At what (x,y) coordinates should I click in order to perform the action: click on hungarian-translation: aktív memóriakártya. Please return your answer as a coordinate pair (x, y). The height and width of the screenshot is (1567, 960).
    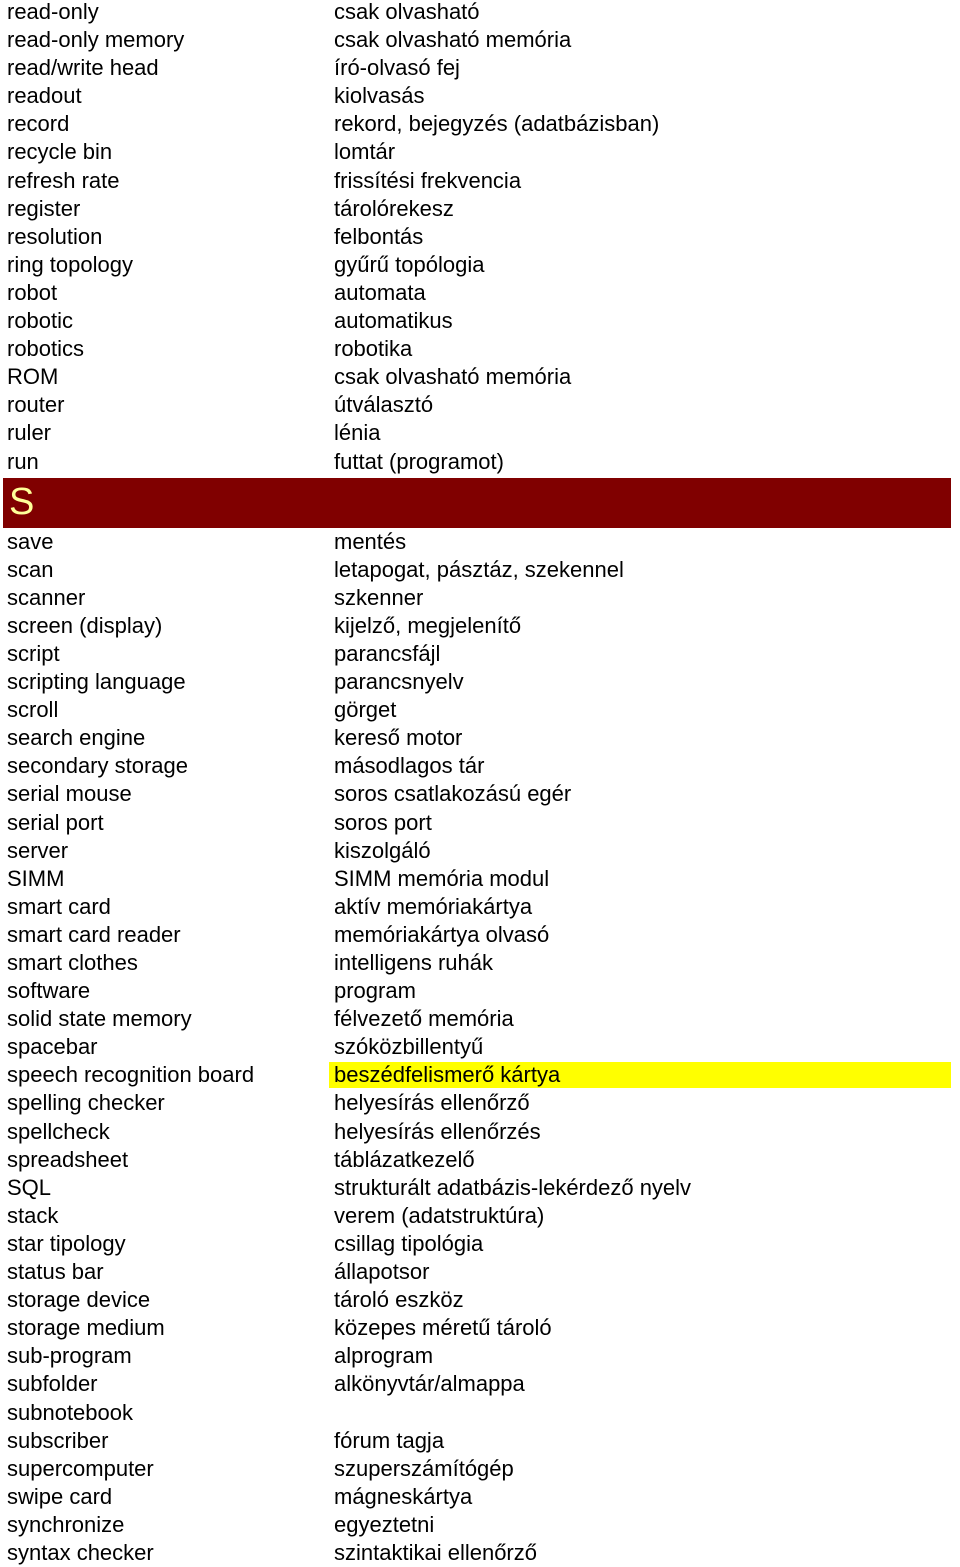
    Looking at the image, I should click on (433, 906).